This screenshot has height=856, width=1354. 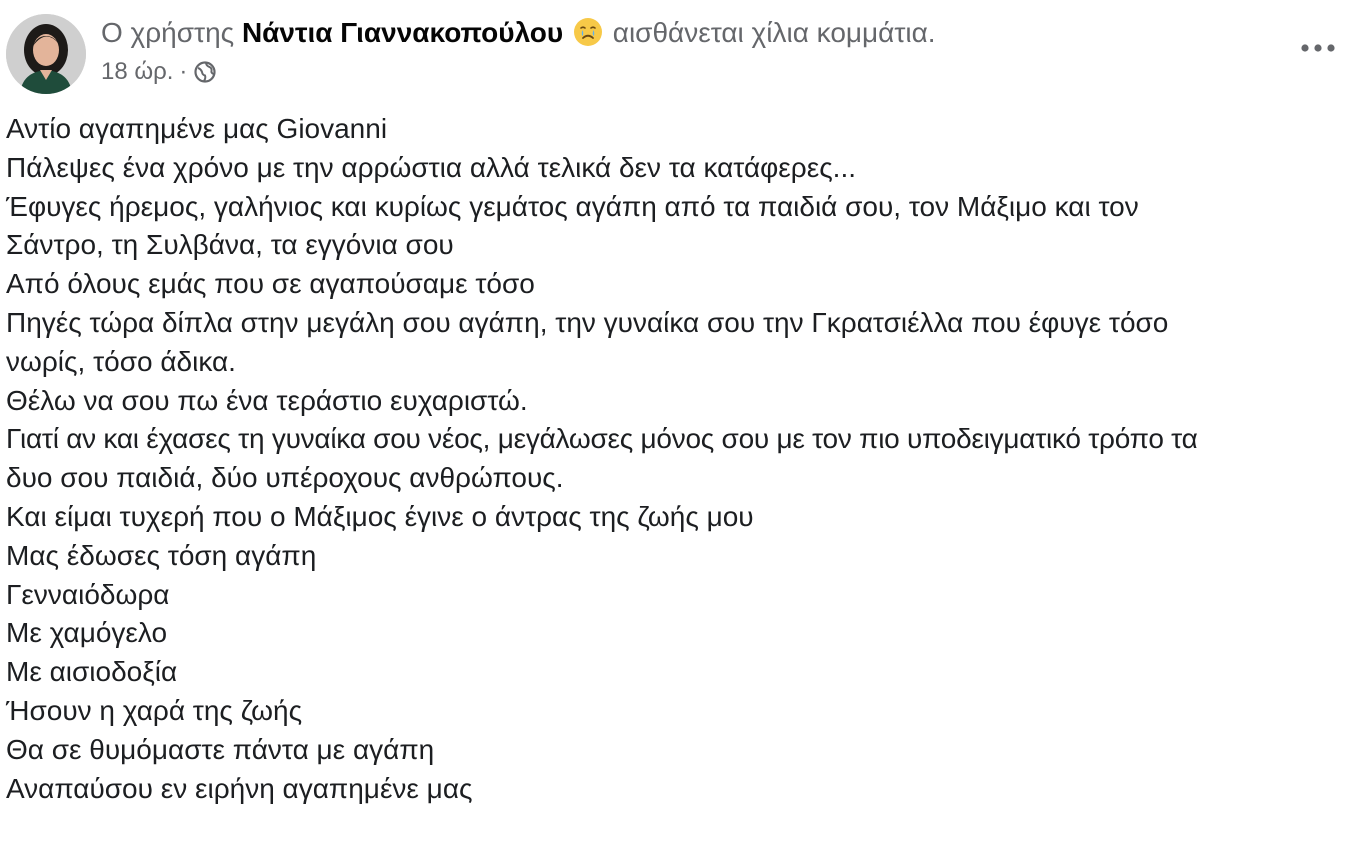 I want to click on post-text-line: νωρίς, τόσο άδικα., so click(x=121, y=361).